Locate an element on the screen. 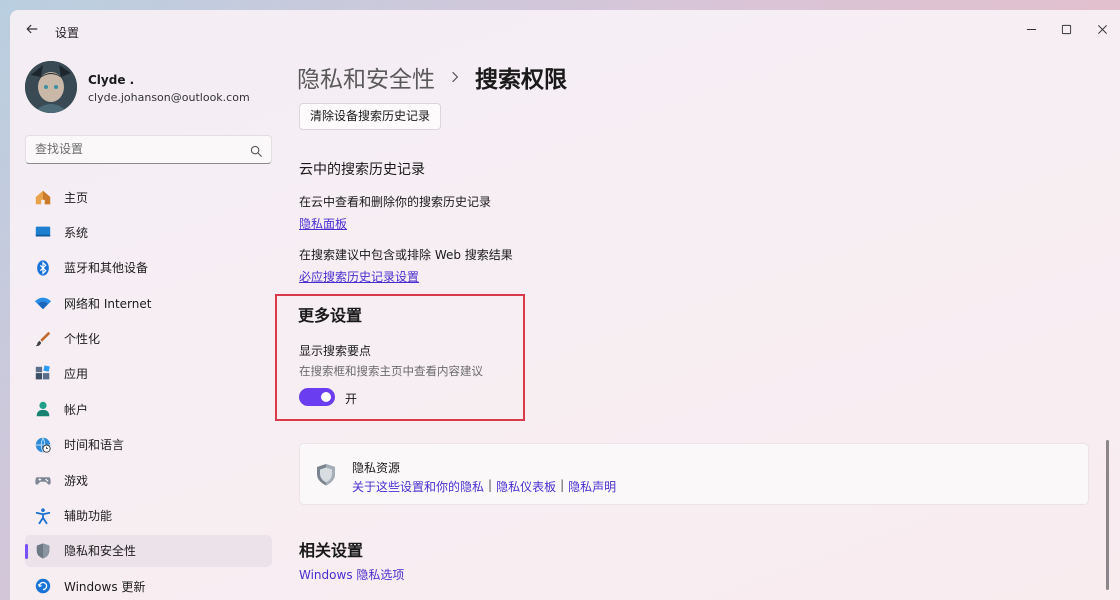  sidebar-item-label: 辅助功能 is located at coordinates (88, 516).